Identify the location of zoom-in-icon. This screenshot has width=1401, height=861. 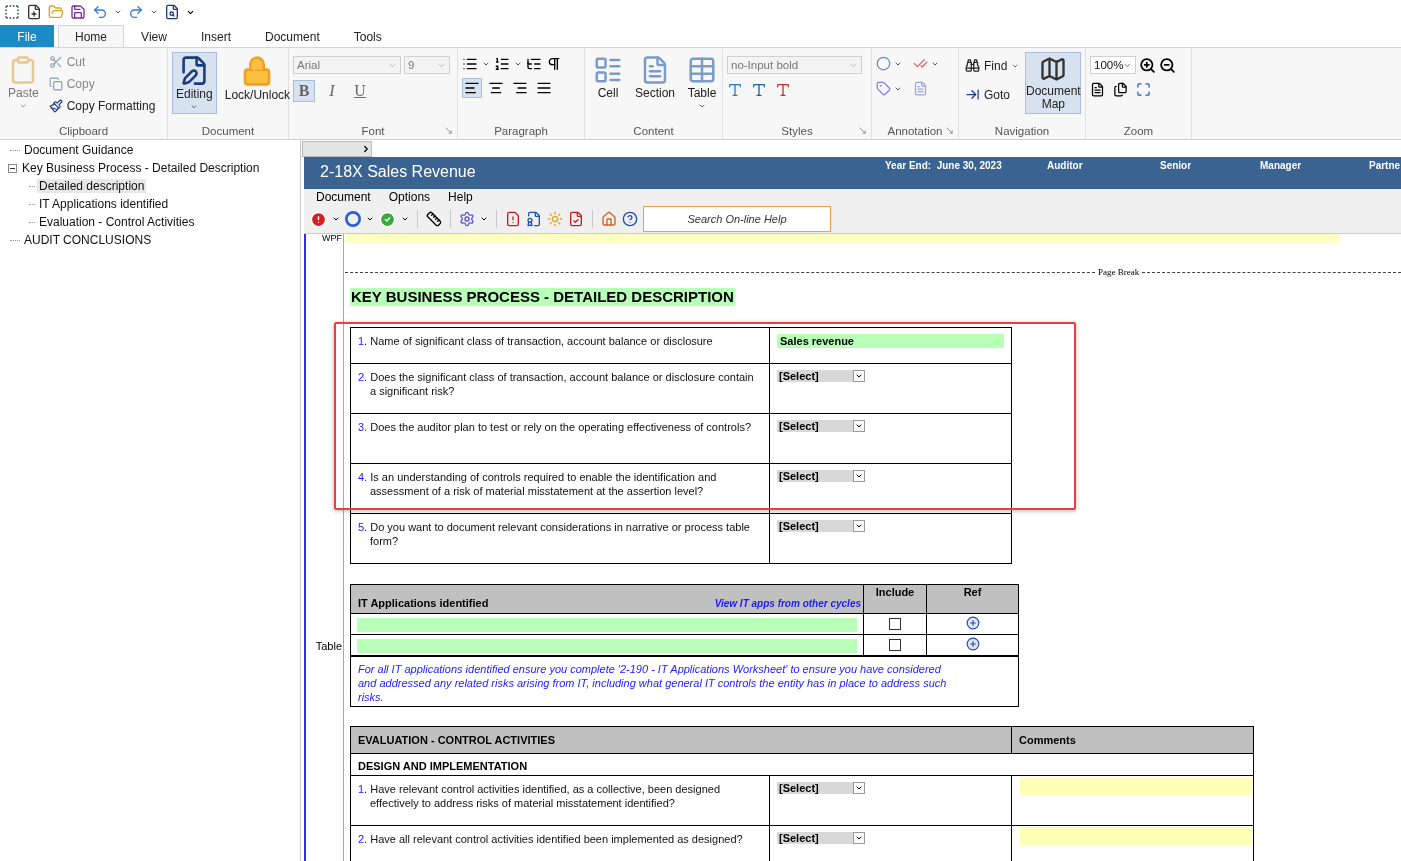
(1147, 65).